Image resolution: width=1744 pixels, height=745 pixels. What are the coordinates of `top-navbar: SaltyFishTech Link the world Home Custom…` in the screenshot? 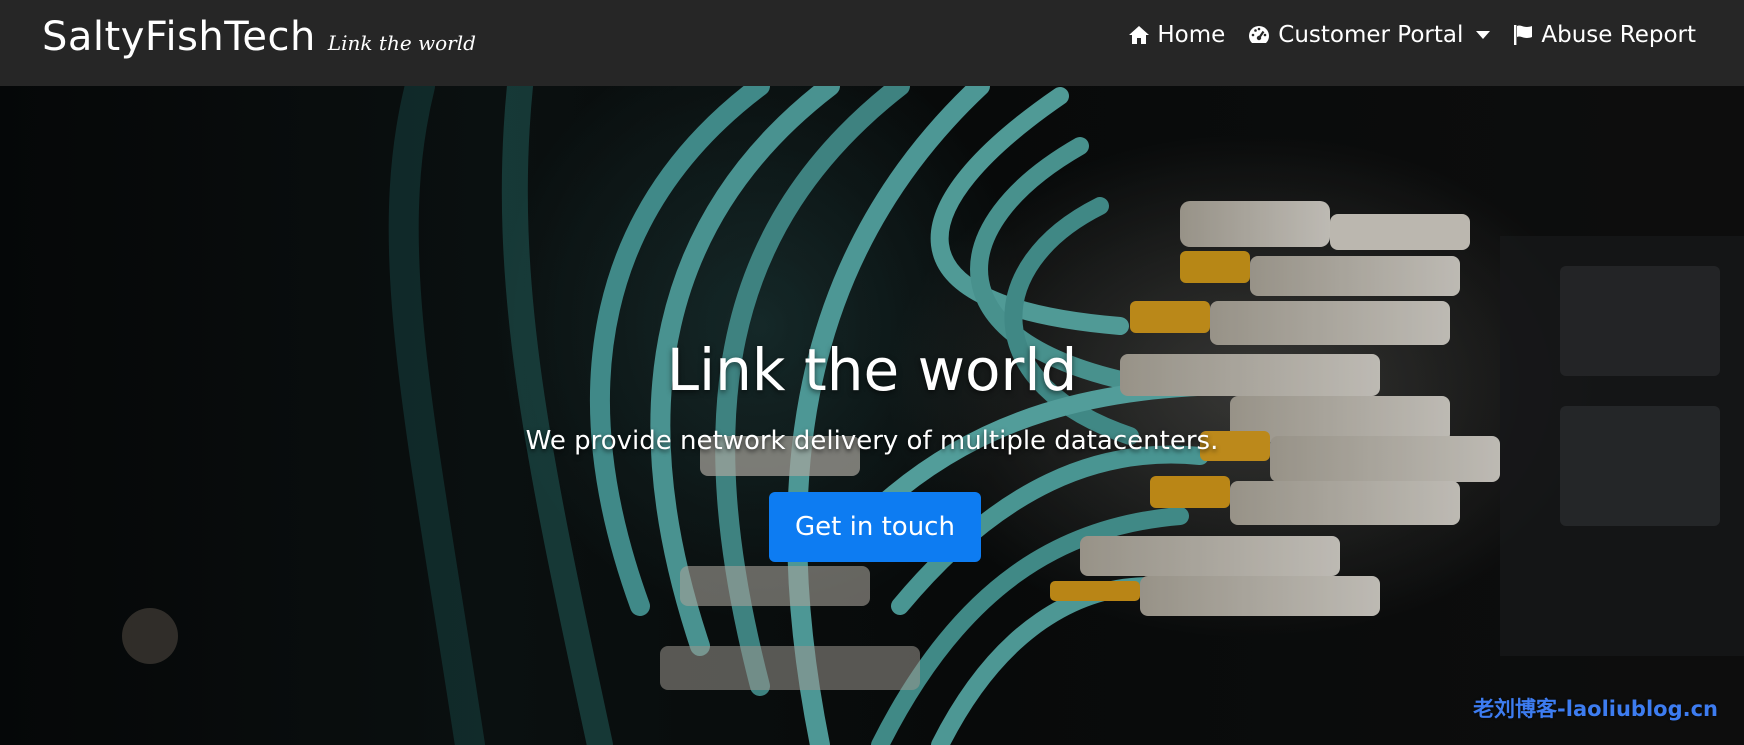 It's located at (872, 43).